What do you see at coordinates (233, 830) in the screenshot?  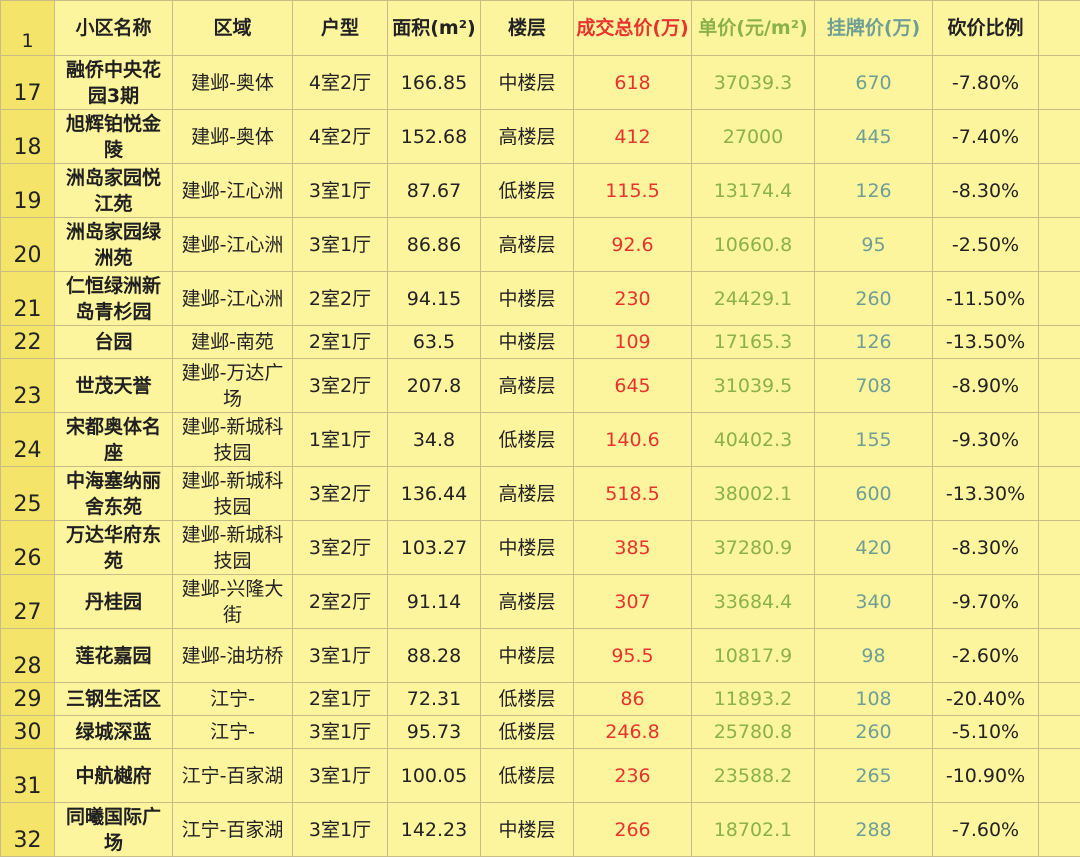 I see `district-cell: 江宁-百家湖` at bounding box center [233, 830].